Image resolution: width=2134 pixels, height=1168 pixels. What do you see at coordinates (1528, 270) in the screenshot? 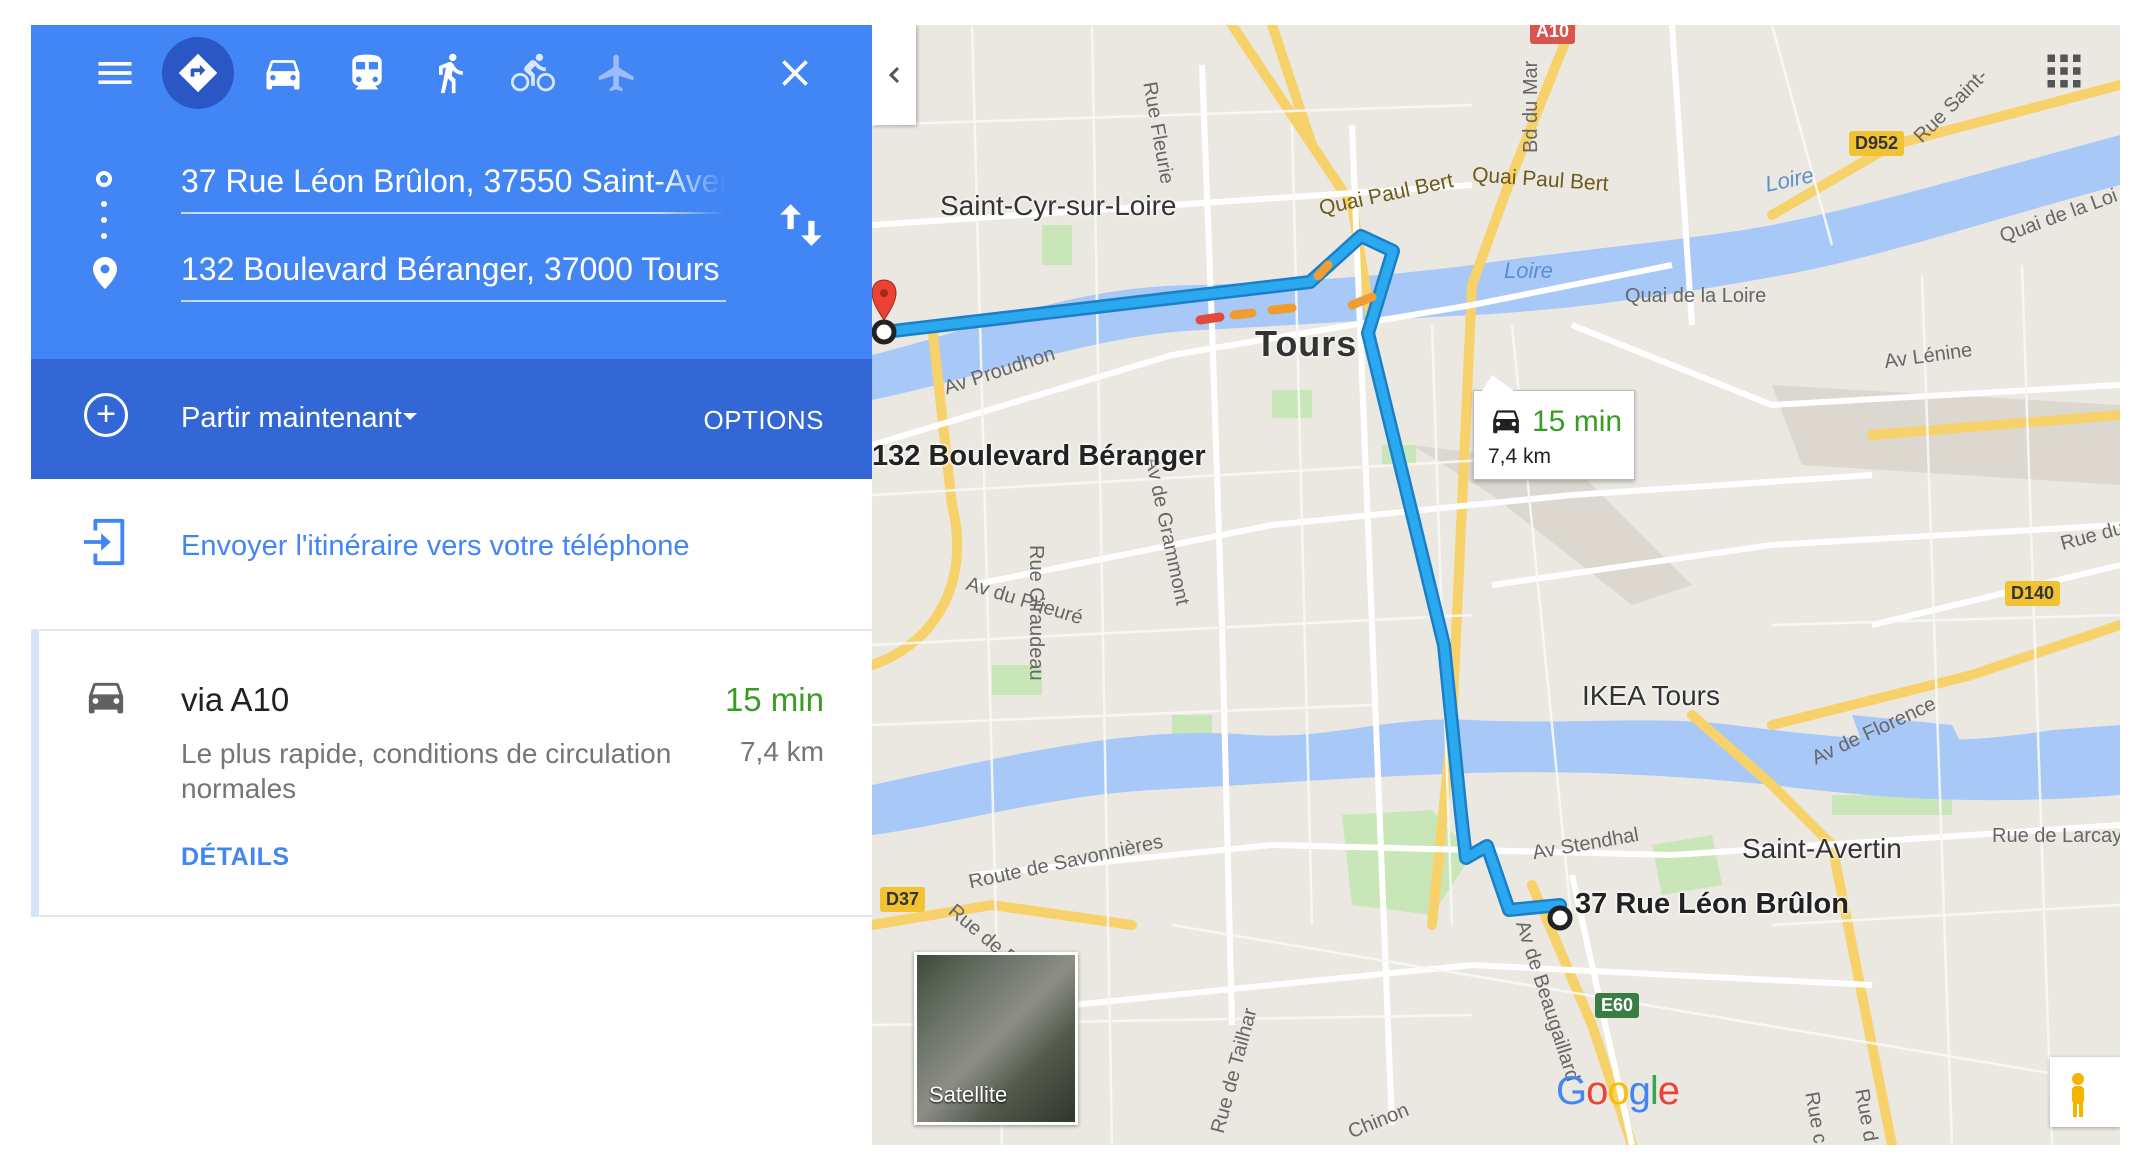
I see `map-river-label: Loire` at bounding box center [1528, 270].